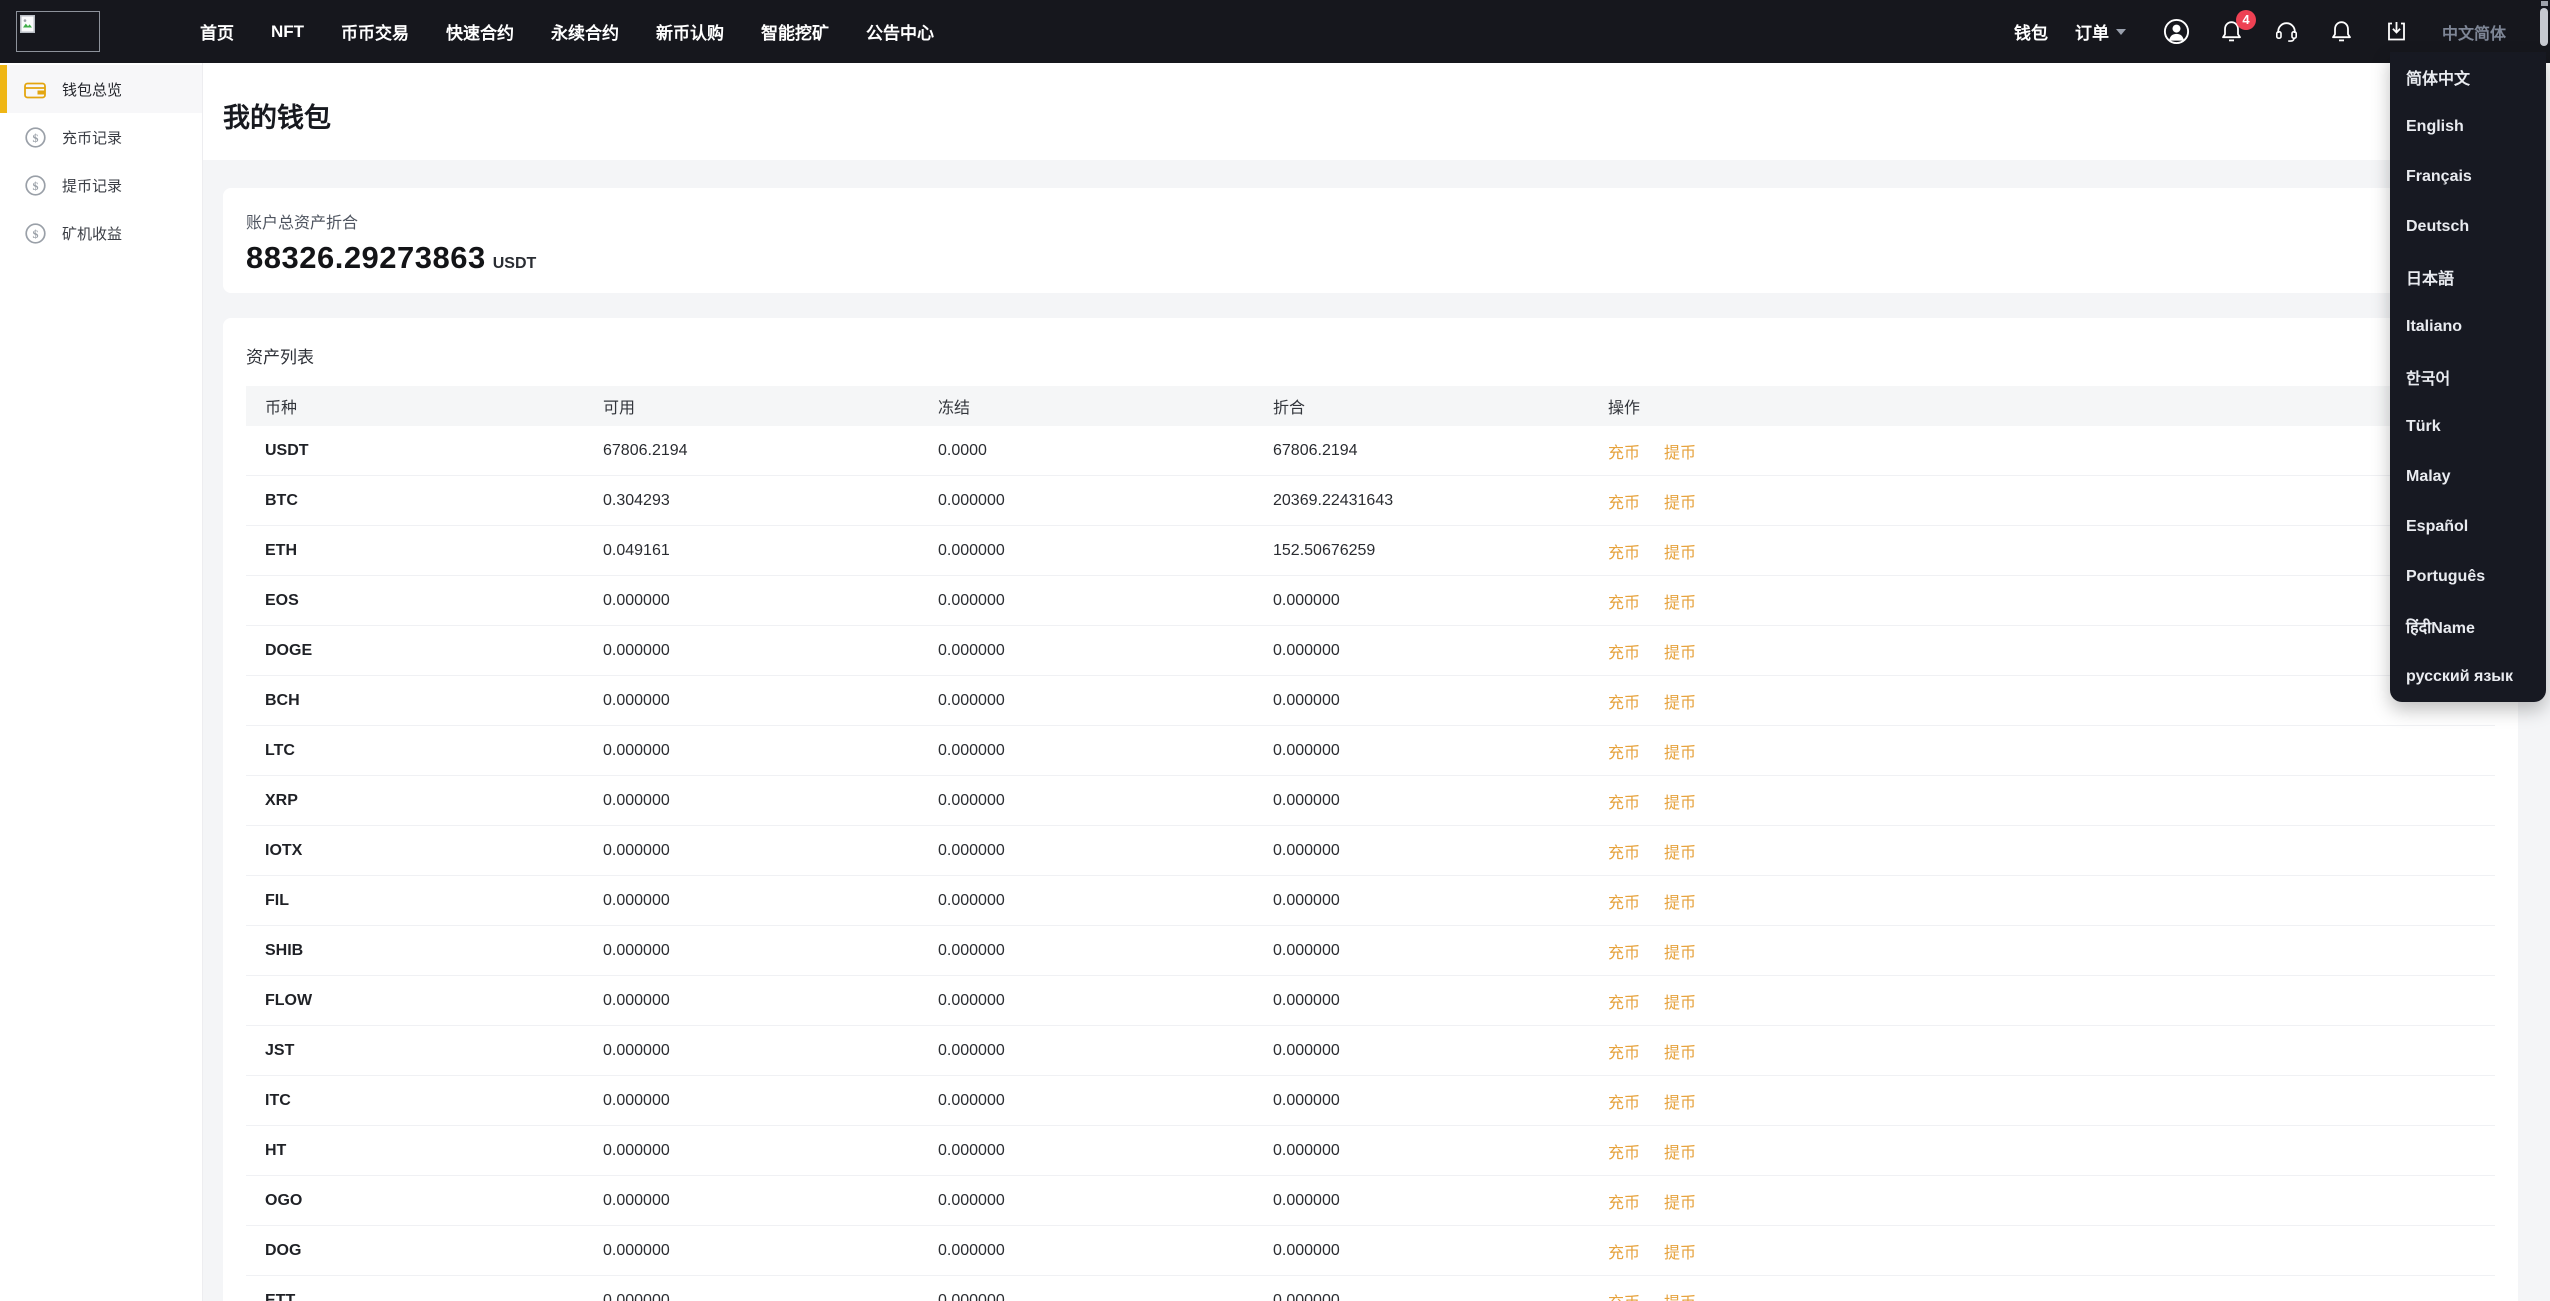 The image size is (2550, 1301). I want to click on language-option: Italiano, so click(2468, 327).